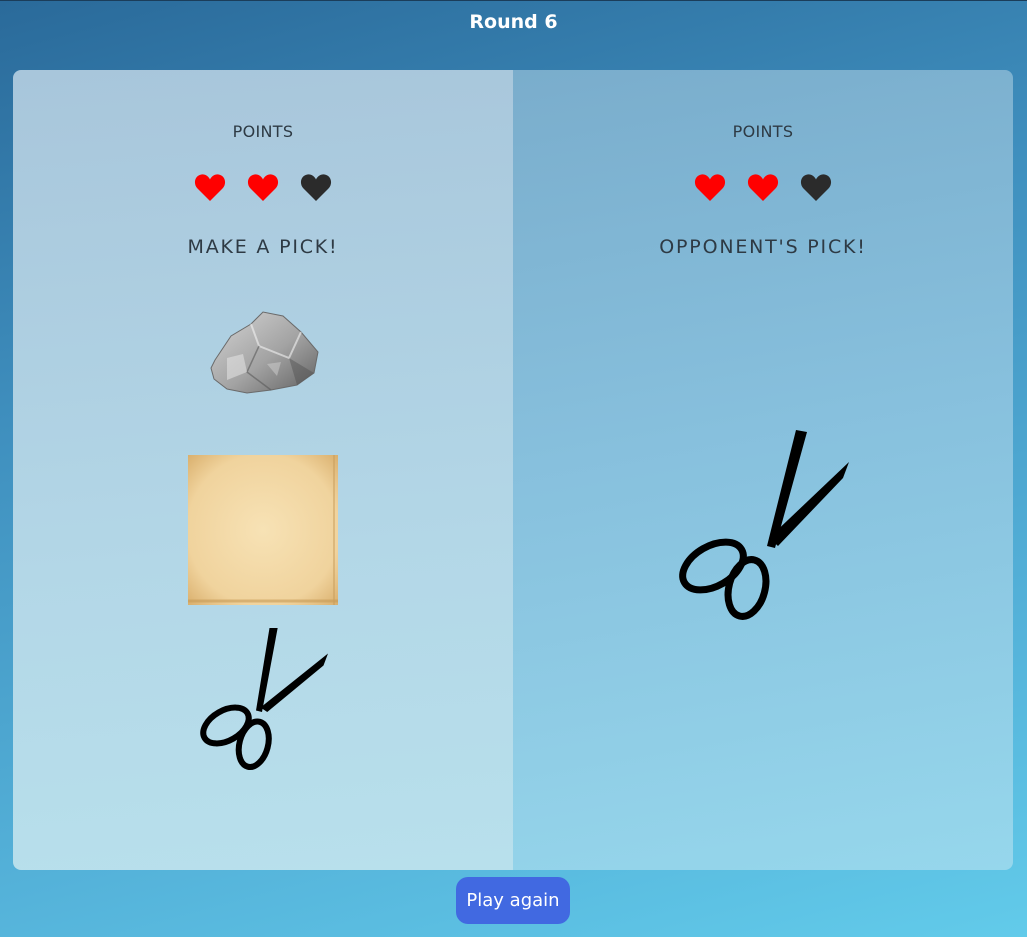  I want to click on opponent-pick-label: OPPONENT'S PICK!, so click(763, 247).